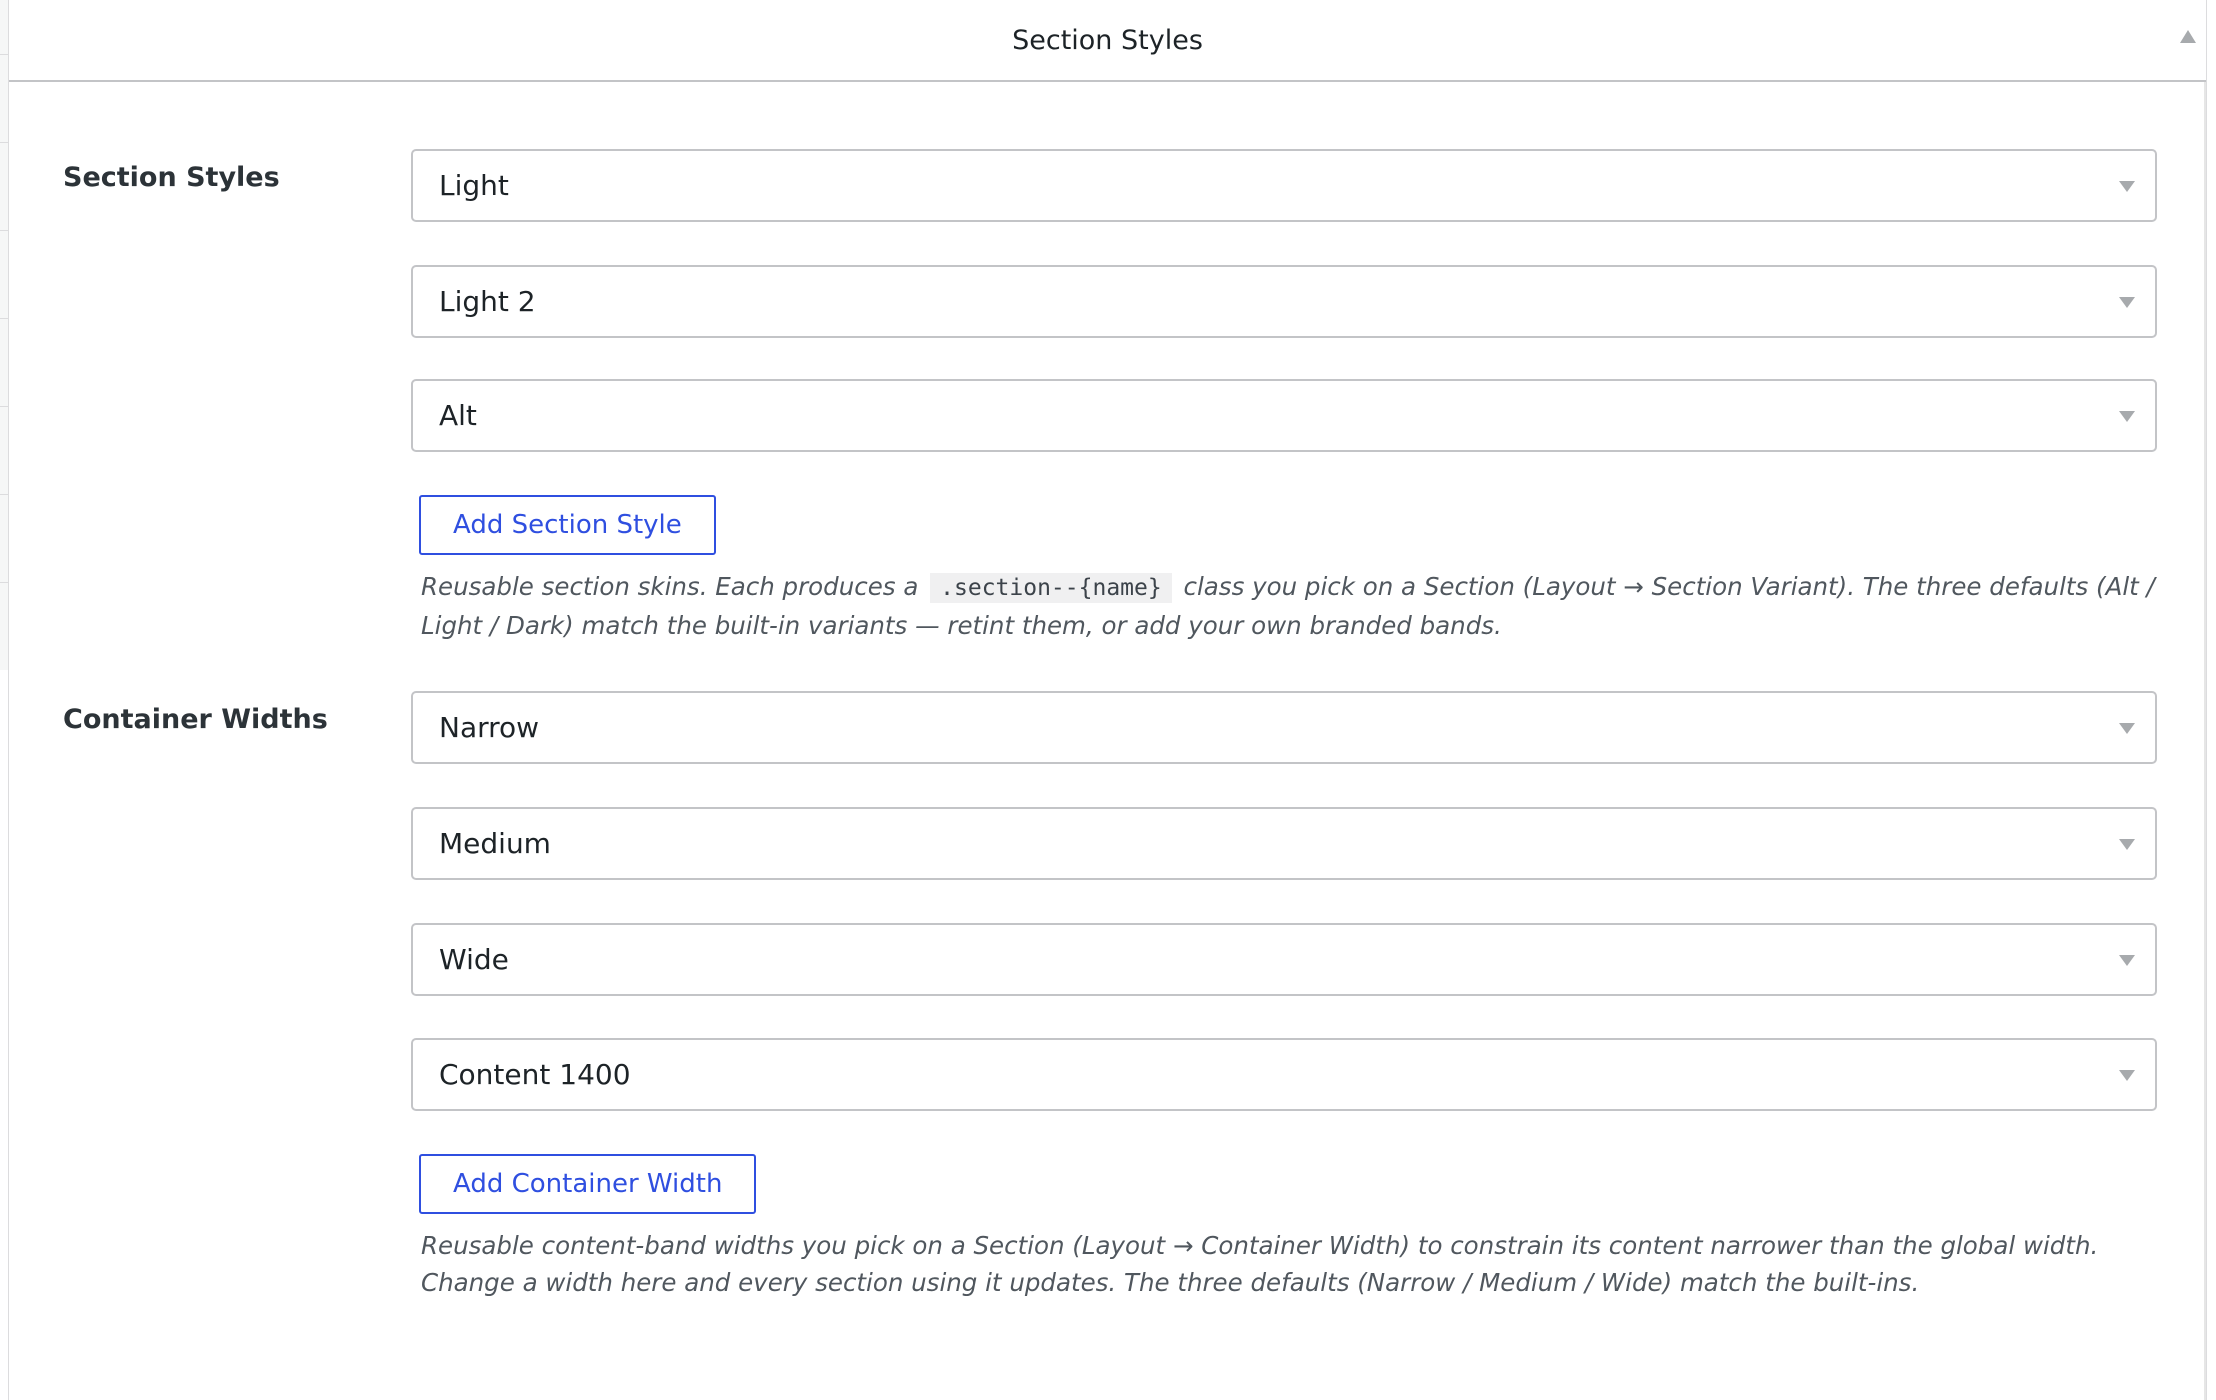 This screenshot has height=1400, width=2216. I want to click on add-container-width-button: Add Container Width, so click(588, 1184).